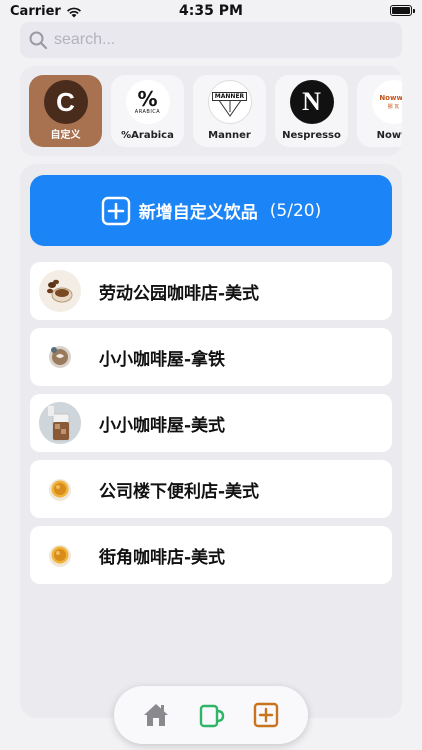 This screenshot has height=750, width=422. Describe the element at coordinates (38, 40) in the screenshot. I see `search-icon` at that location.